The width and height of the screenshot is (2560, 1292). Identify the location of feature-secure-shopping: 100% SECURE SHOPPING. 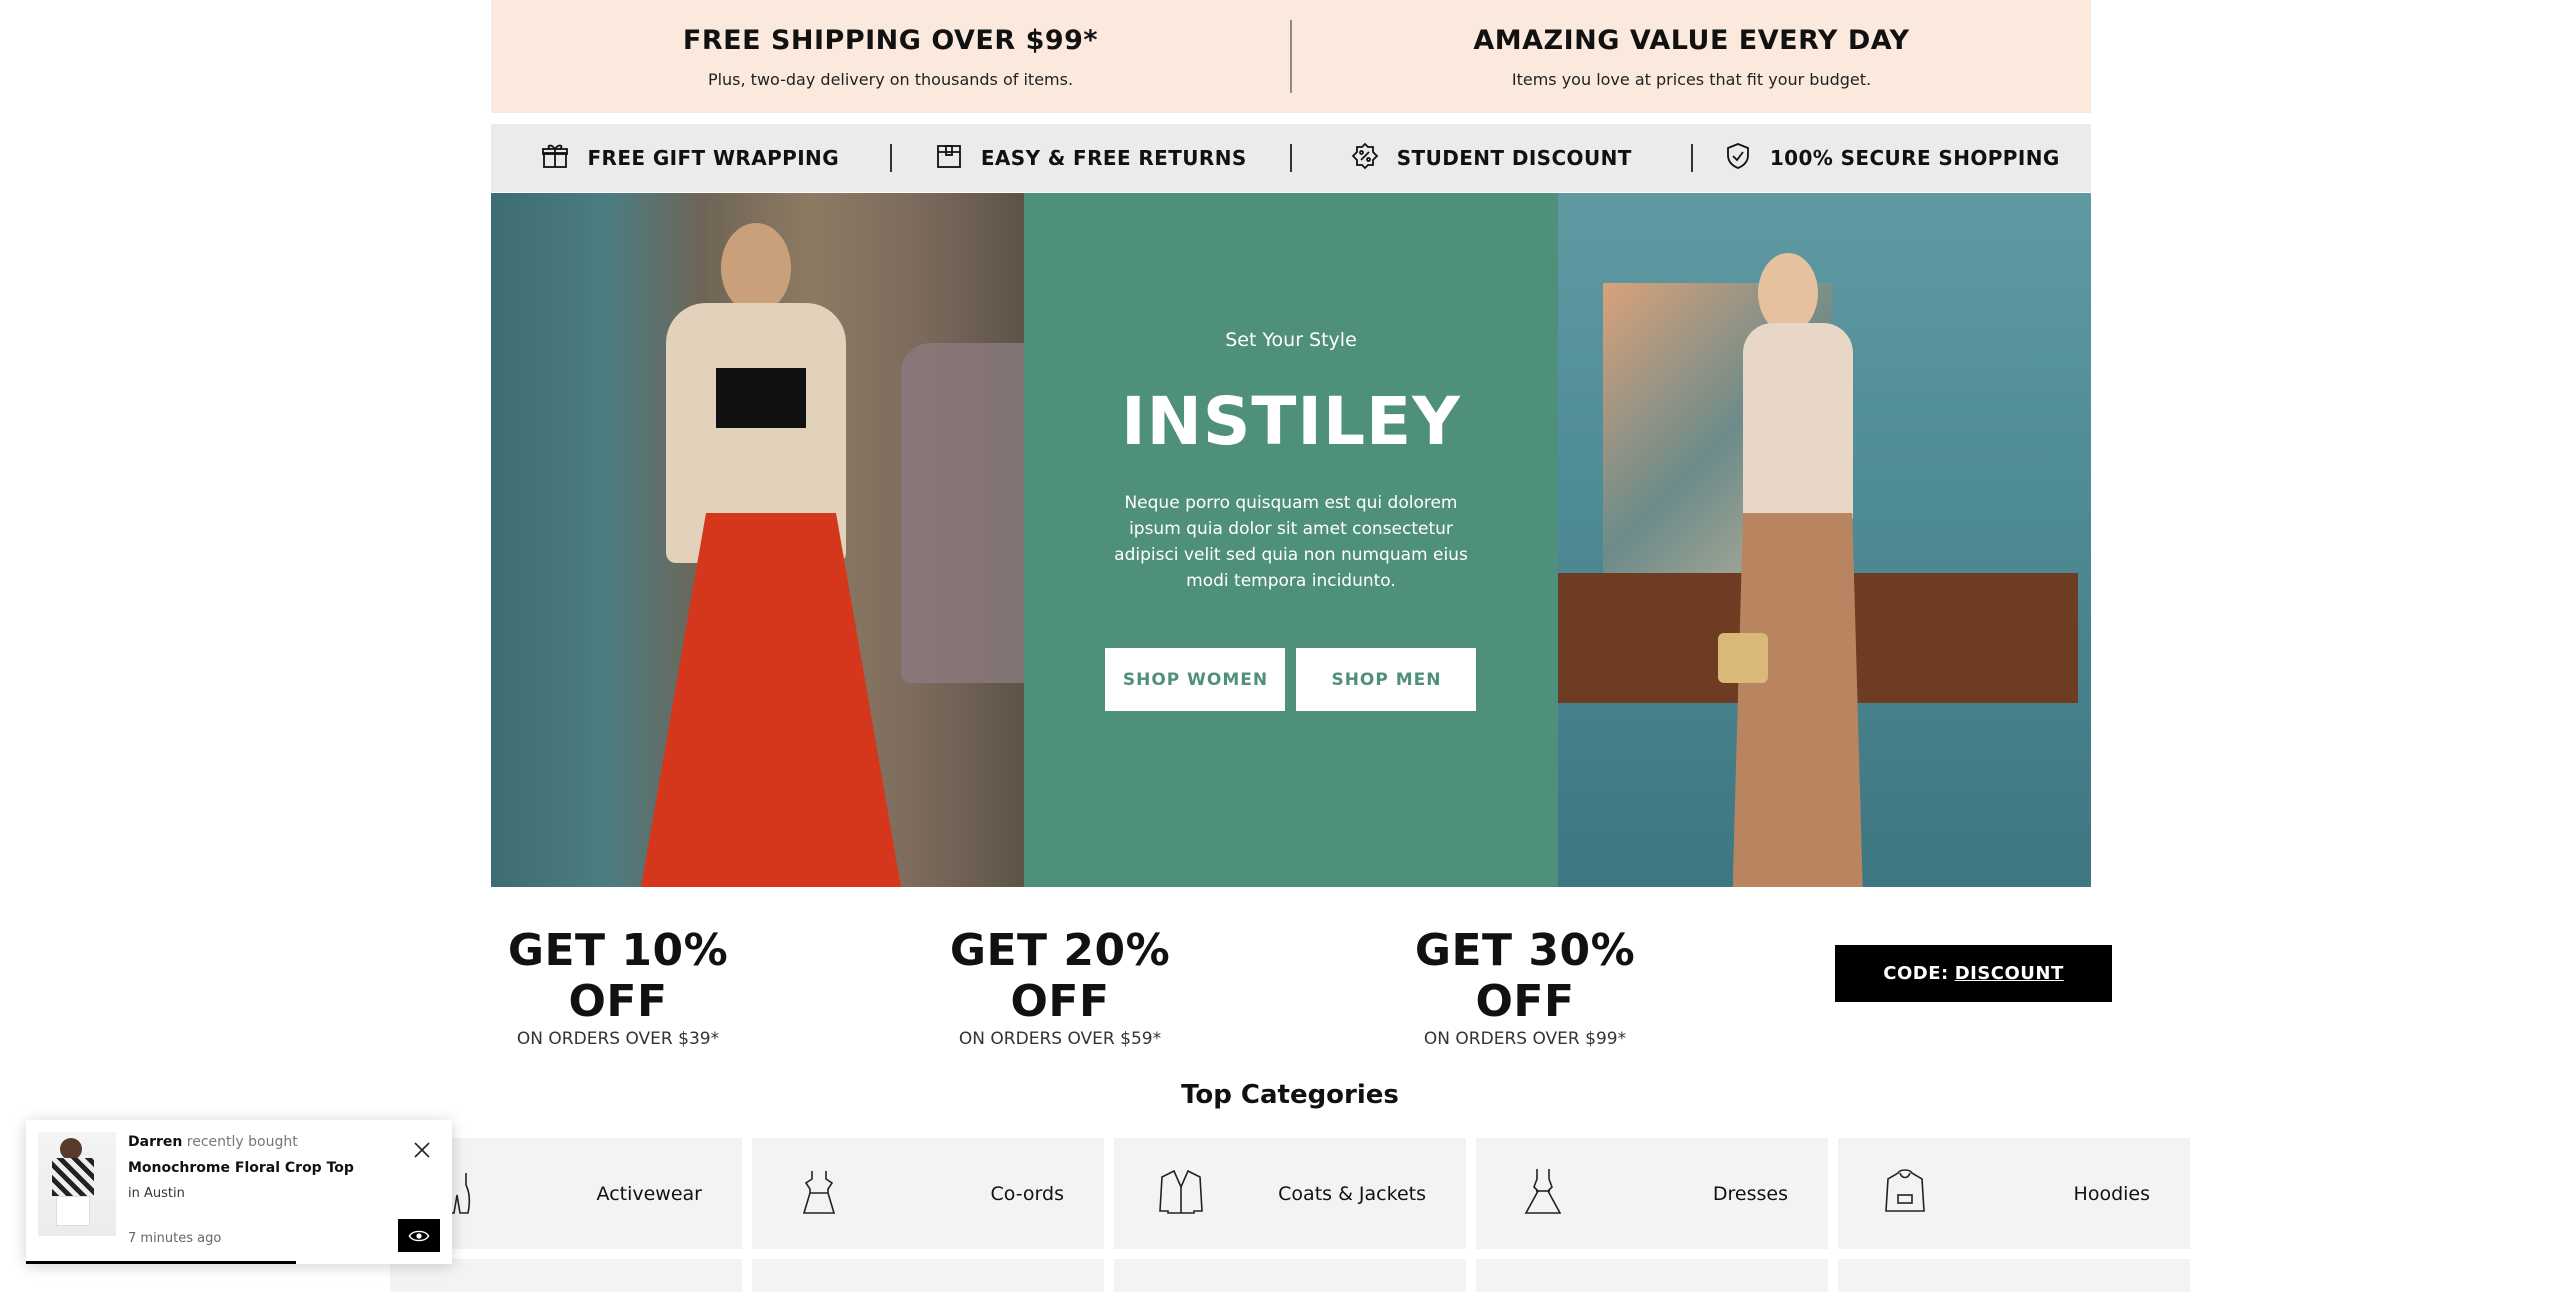
(1892, 158).